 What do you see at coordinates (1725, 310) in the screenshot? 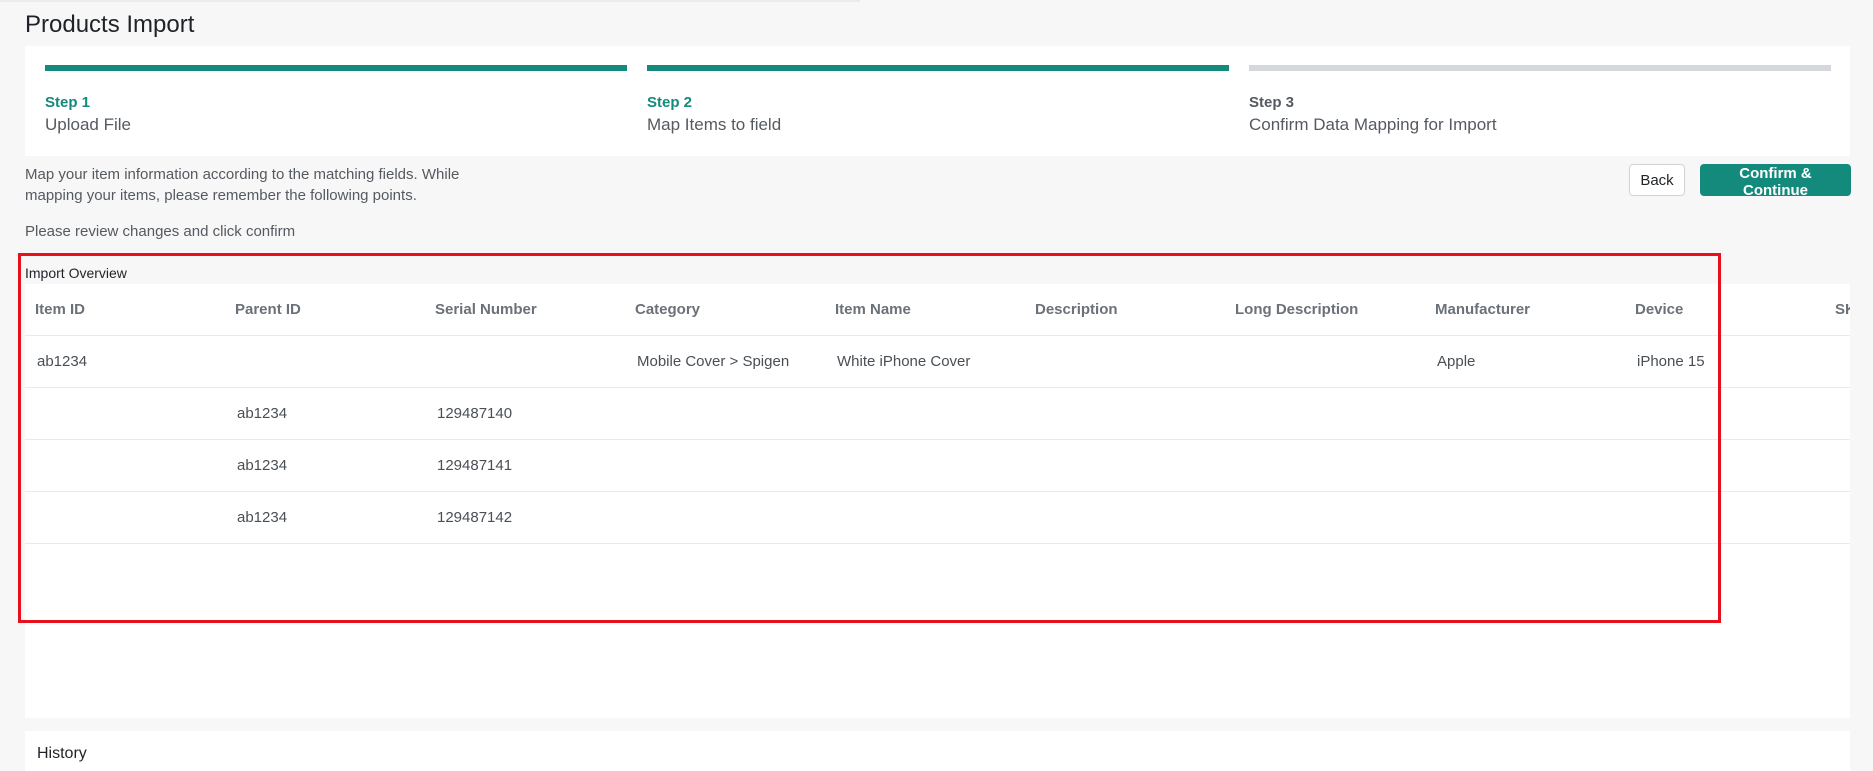
I see `column-header: Device` at bounding box center [1725, 310].